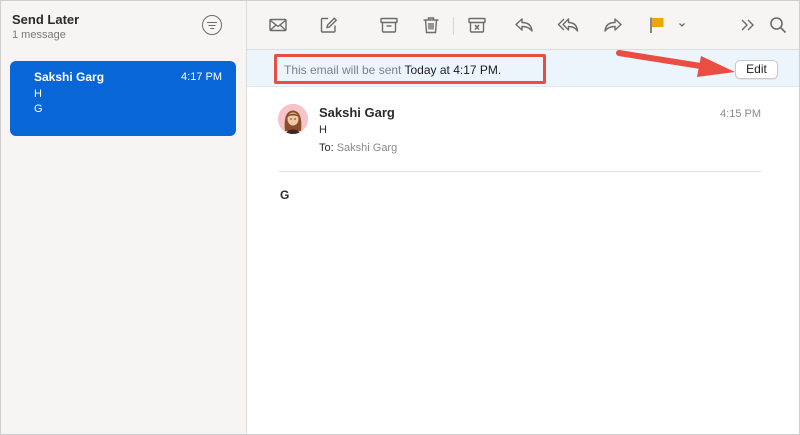  I want to click on scheduled-send-time: Today at 4:17 PM., so click(453, 70).